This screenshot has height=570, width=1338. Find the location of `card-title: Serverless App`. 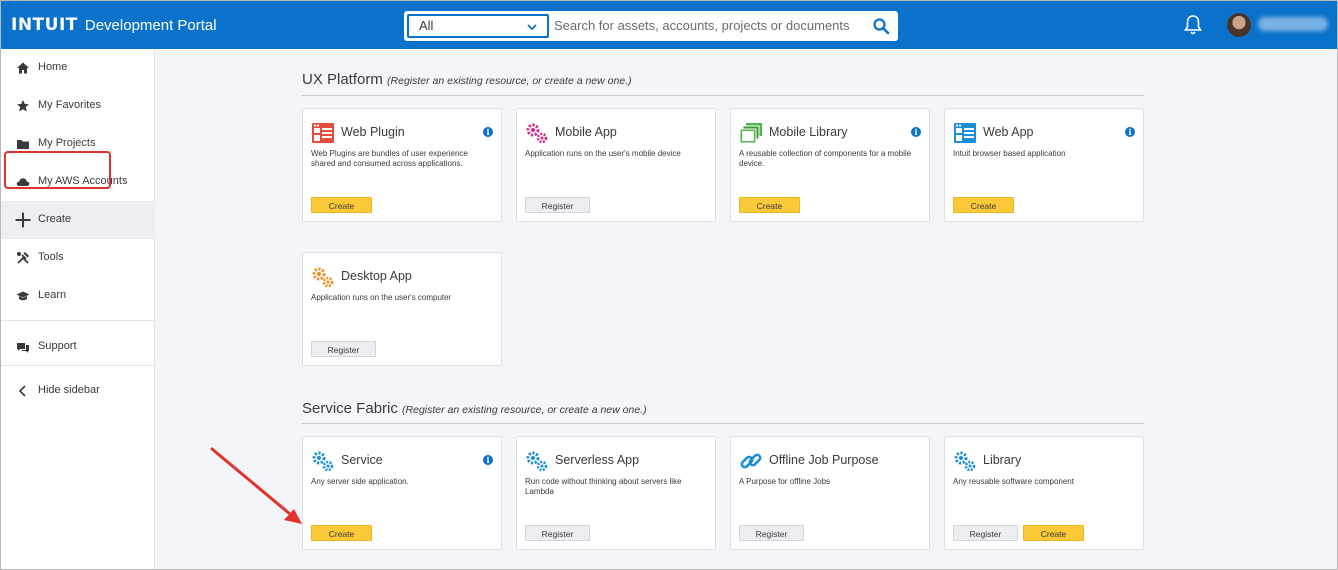

card-title: Serverless App is located at coordinates (597, 460).